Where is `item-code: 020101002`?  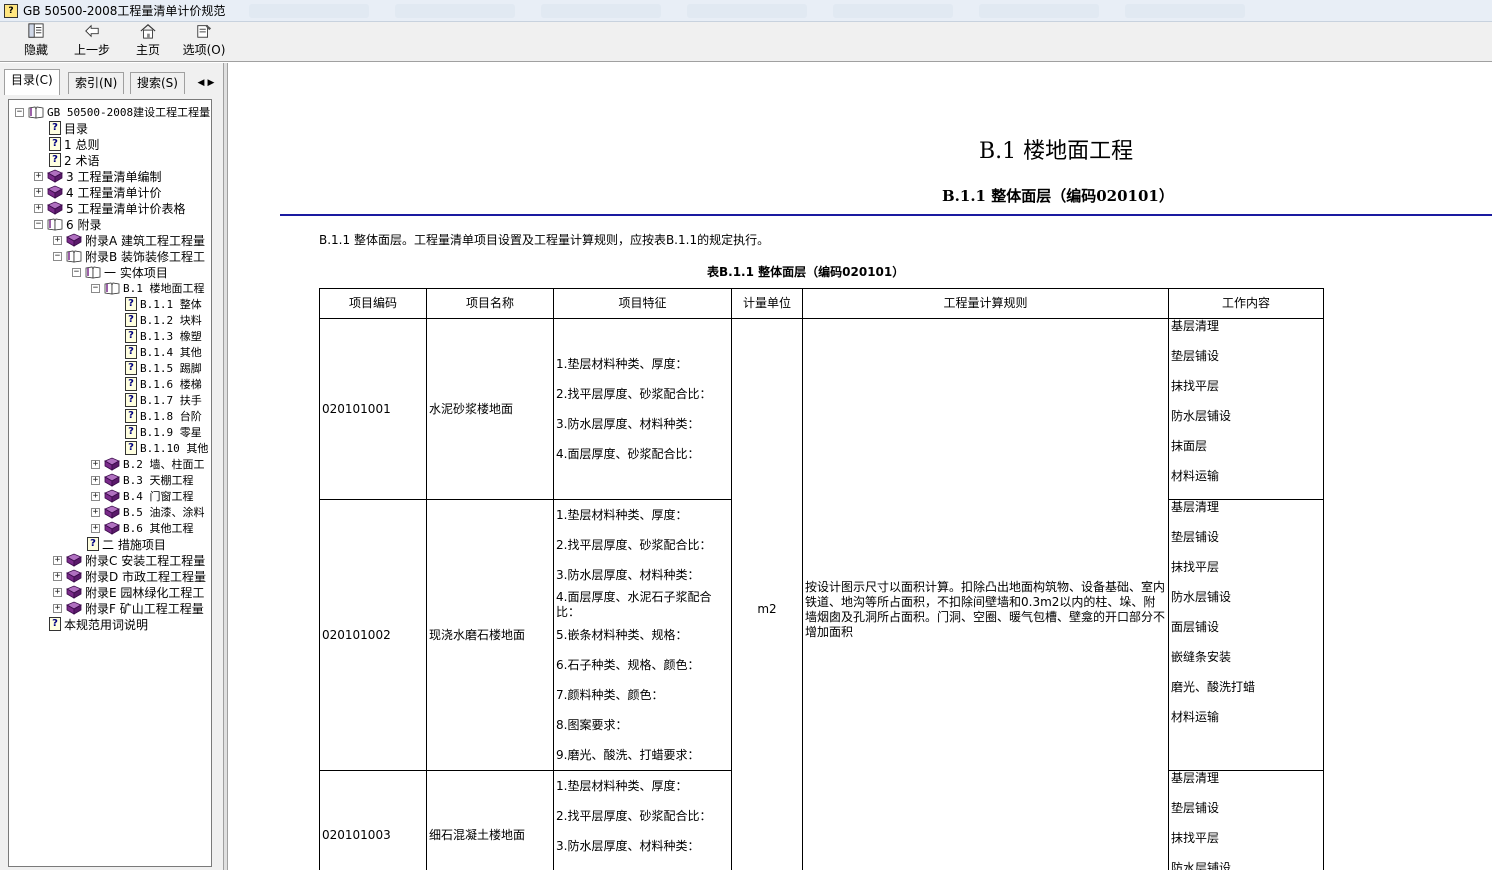 item-code: 020101002 is located at coordinates (373, 635).